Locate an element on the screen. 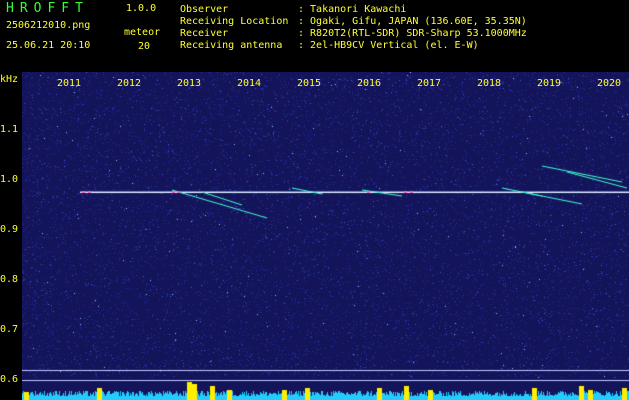  info-key: Observer is located at coordinates (204, 9).